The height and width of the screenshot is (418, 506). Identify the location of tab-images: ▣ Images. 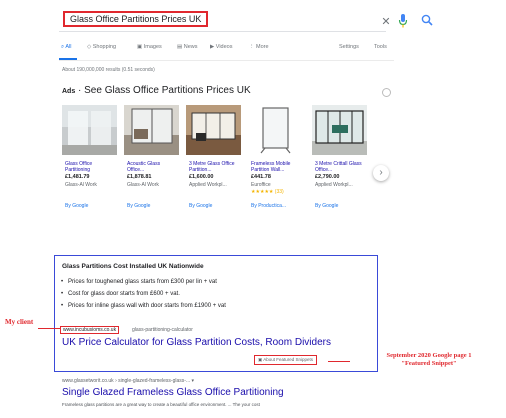
(149, 47).